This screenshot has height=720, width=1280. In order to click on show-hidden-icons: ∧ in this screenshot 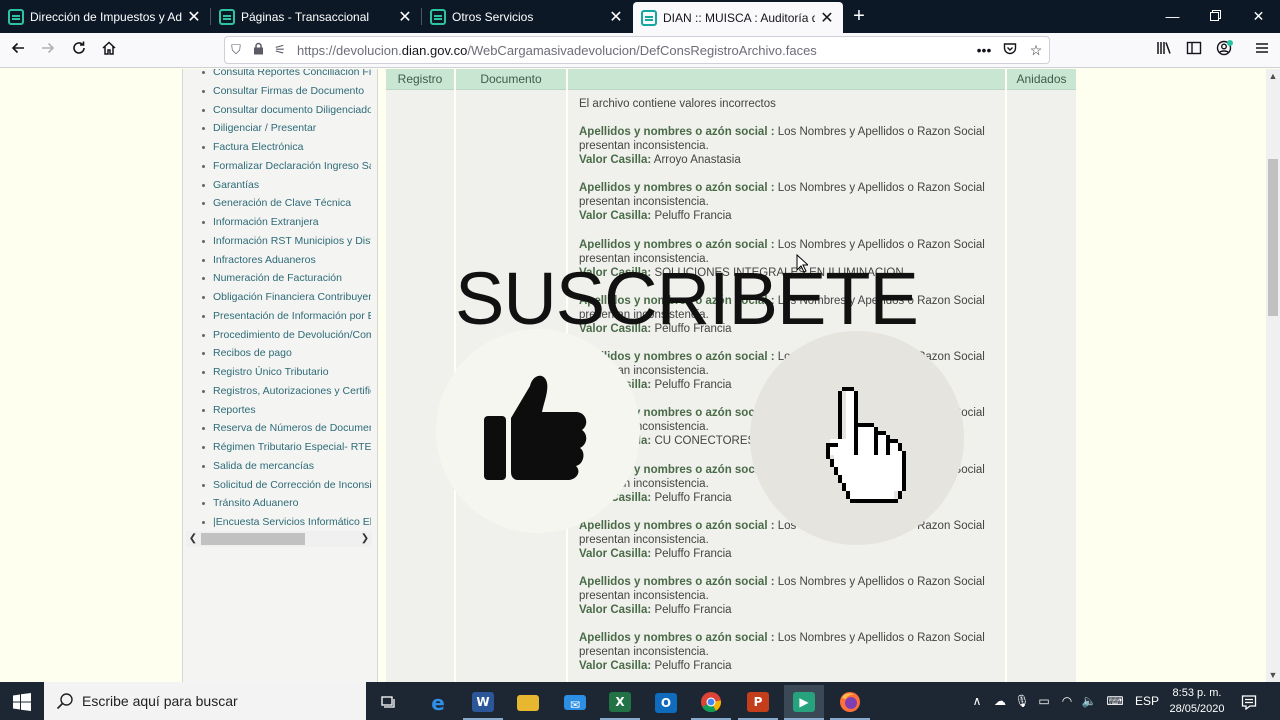, I will do `click(977, 701)`.